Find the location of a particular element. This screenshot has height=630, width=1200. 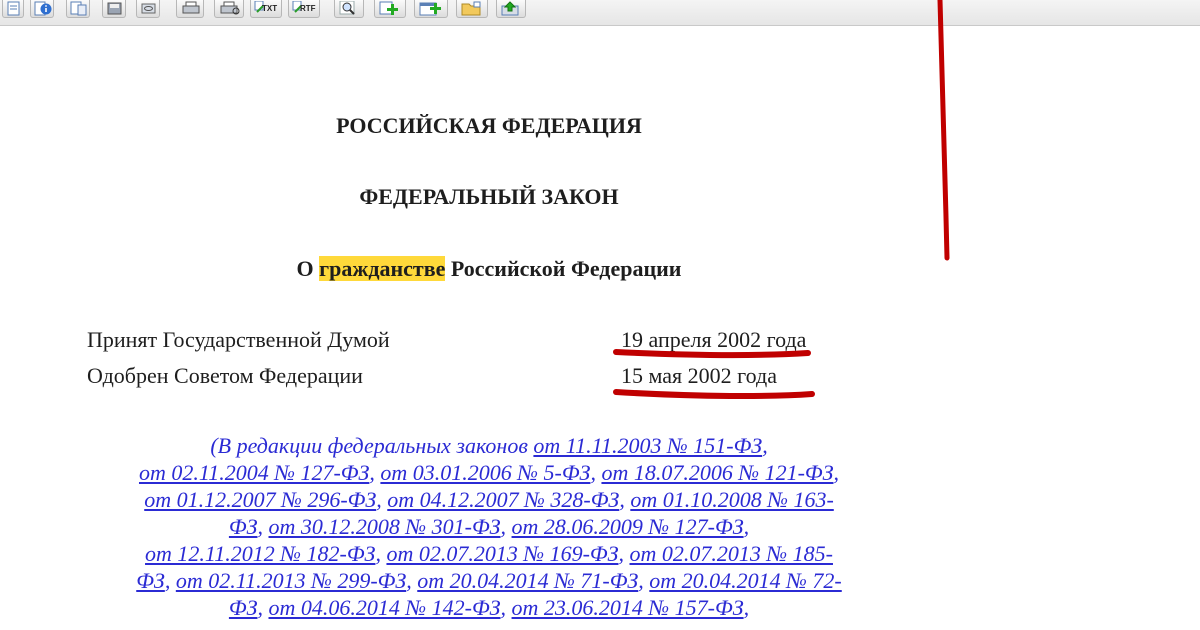

print-icon is located at coordinates (191, 7).